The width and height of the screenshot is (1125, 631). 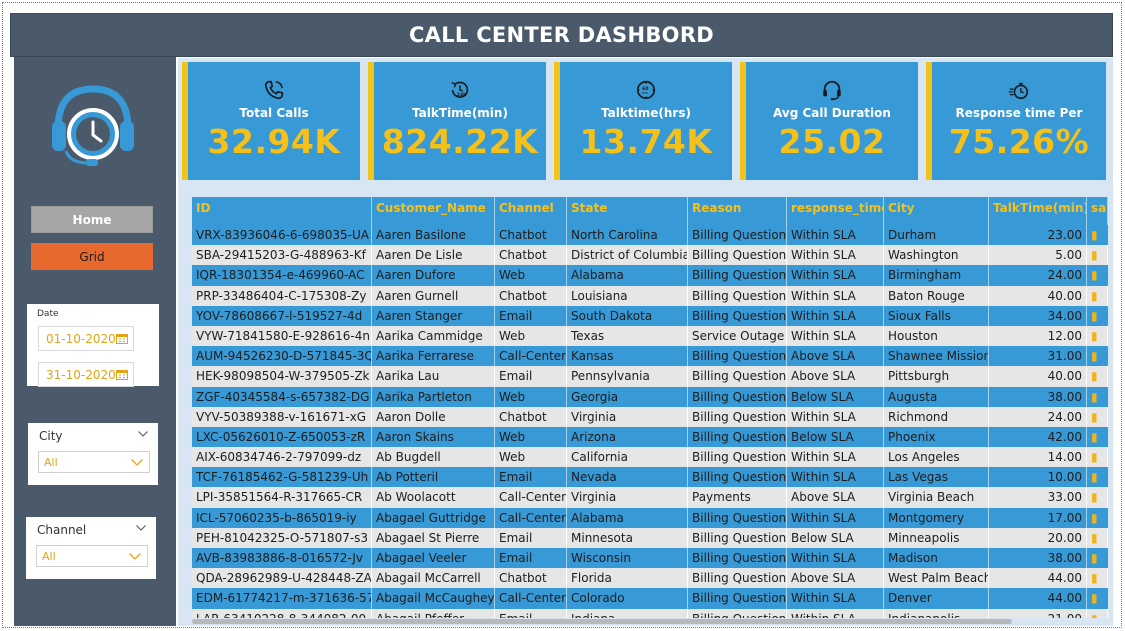 I want to click on table-cell: 14.00, so click(x=1038, y=457).